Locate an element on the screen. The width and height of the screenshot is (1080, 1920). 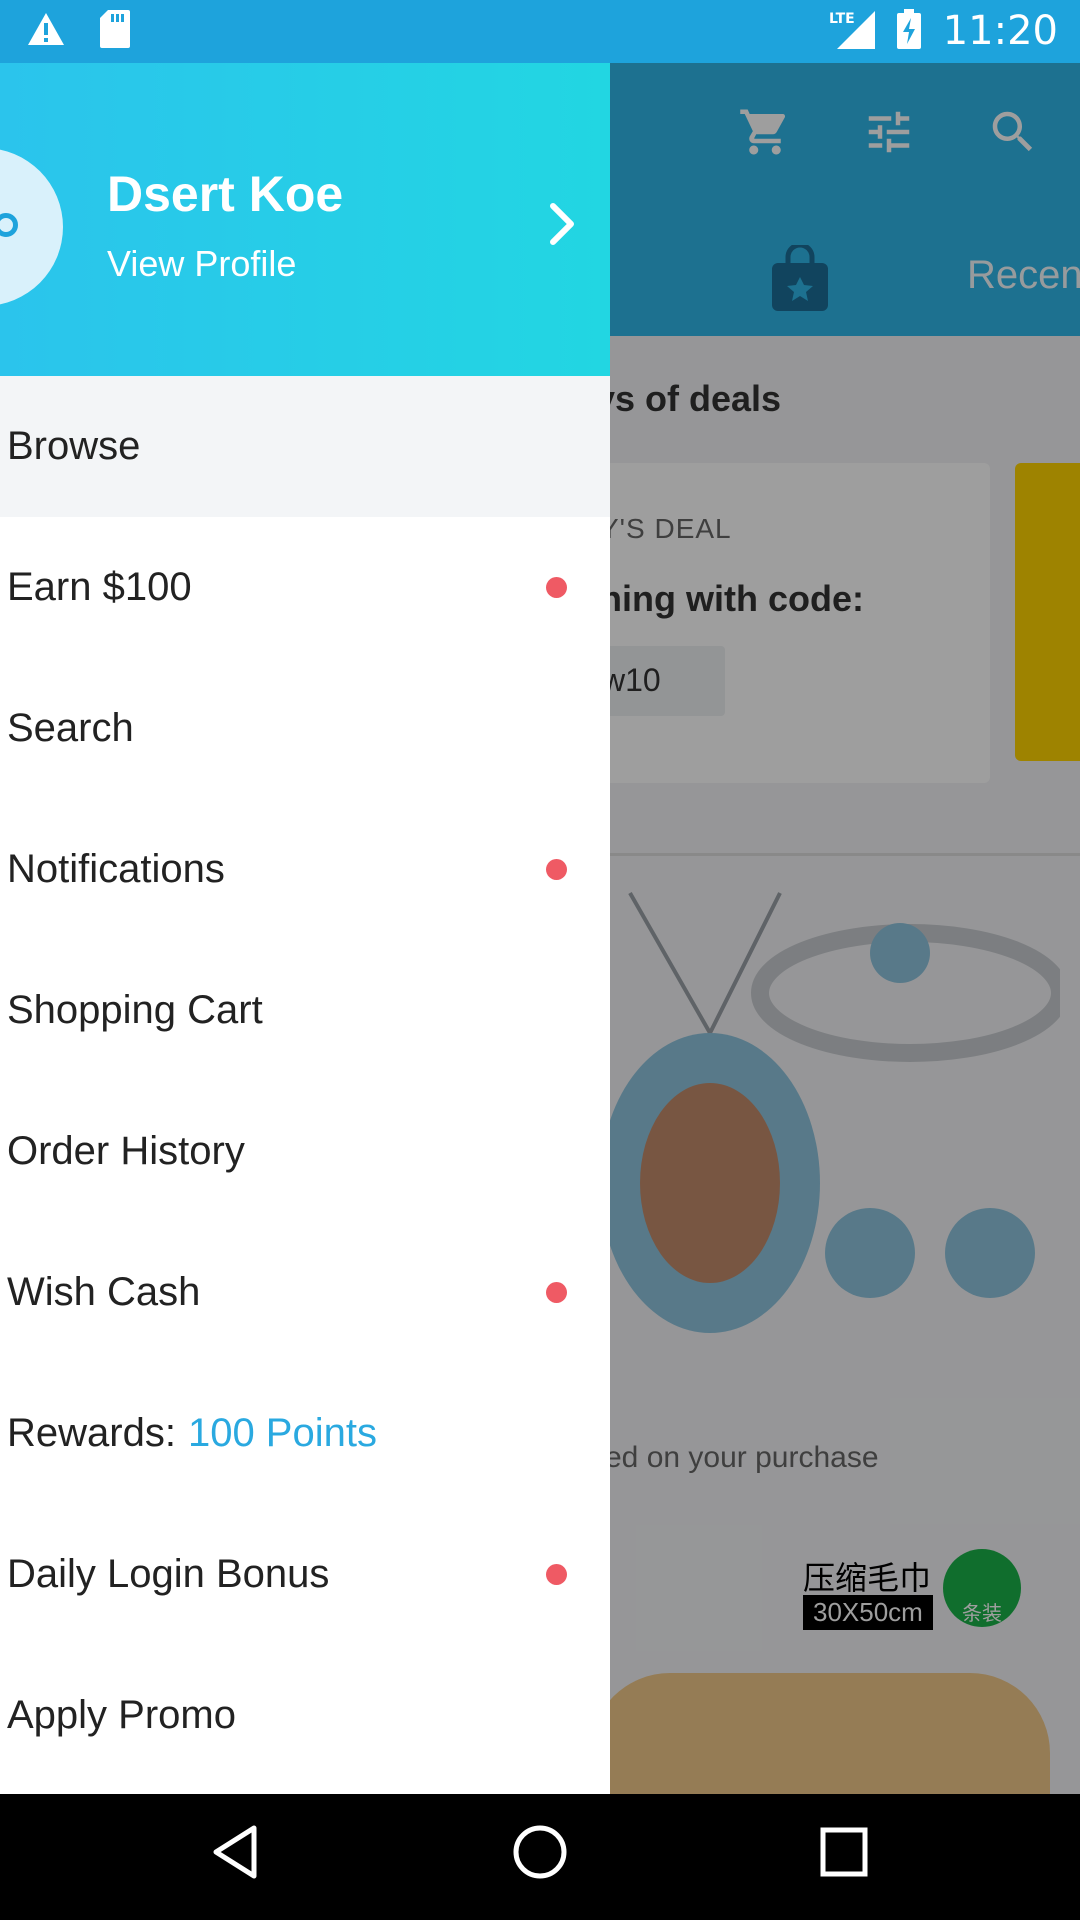
network-label: LTE is located at coordinates (842, 19).